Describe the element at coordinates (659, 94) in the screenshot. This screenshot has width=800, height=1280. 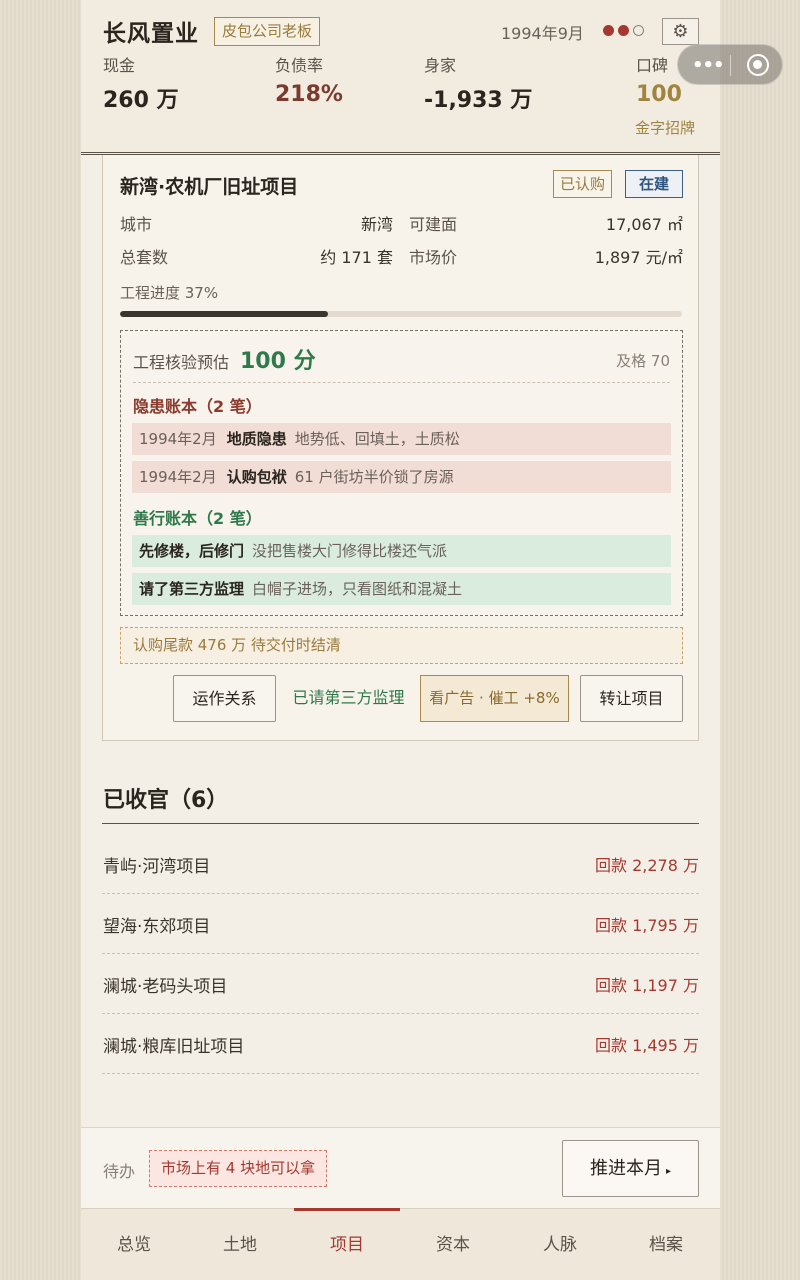
I see `reputation-value: 100` at that location.